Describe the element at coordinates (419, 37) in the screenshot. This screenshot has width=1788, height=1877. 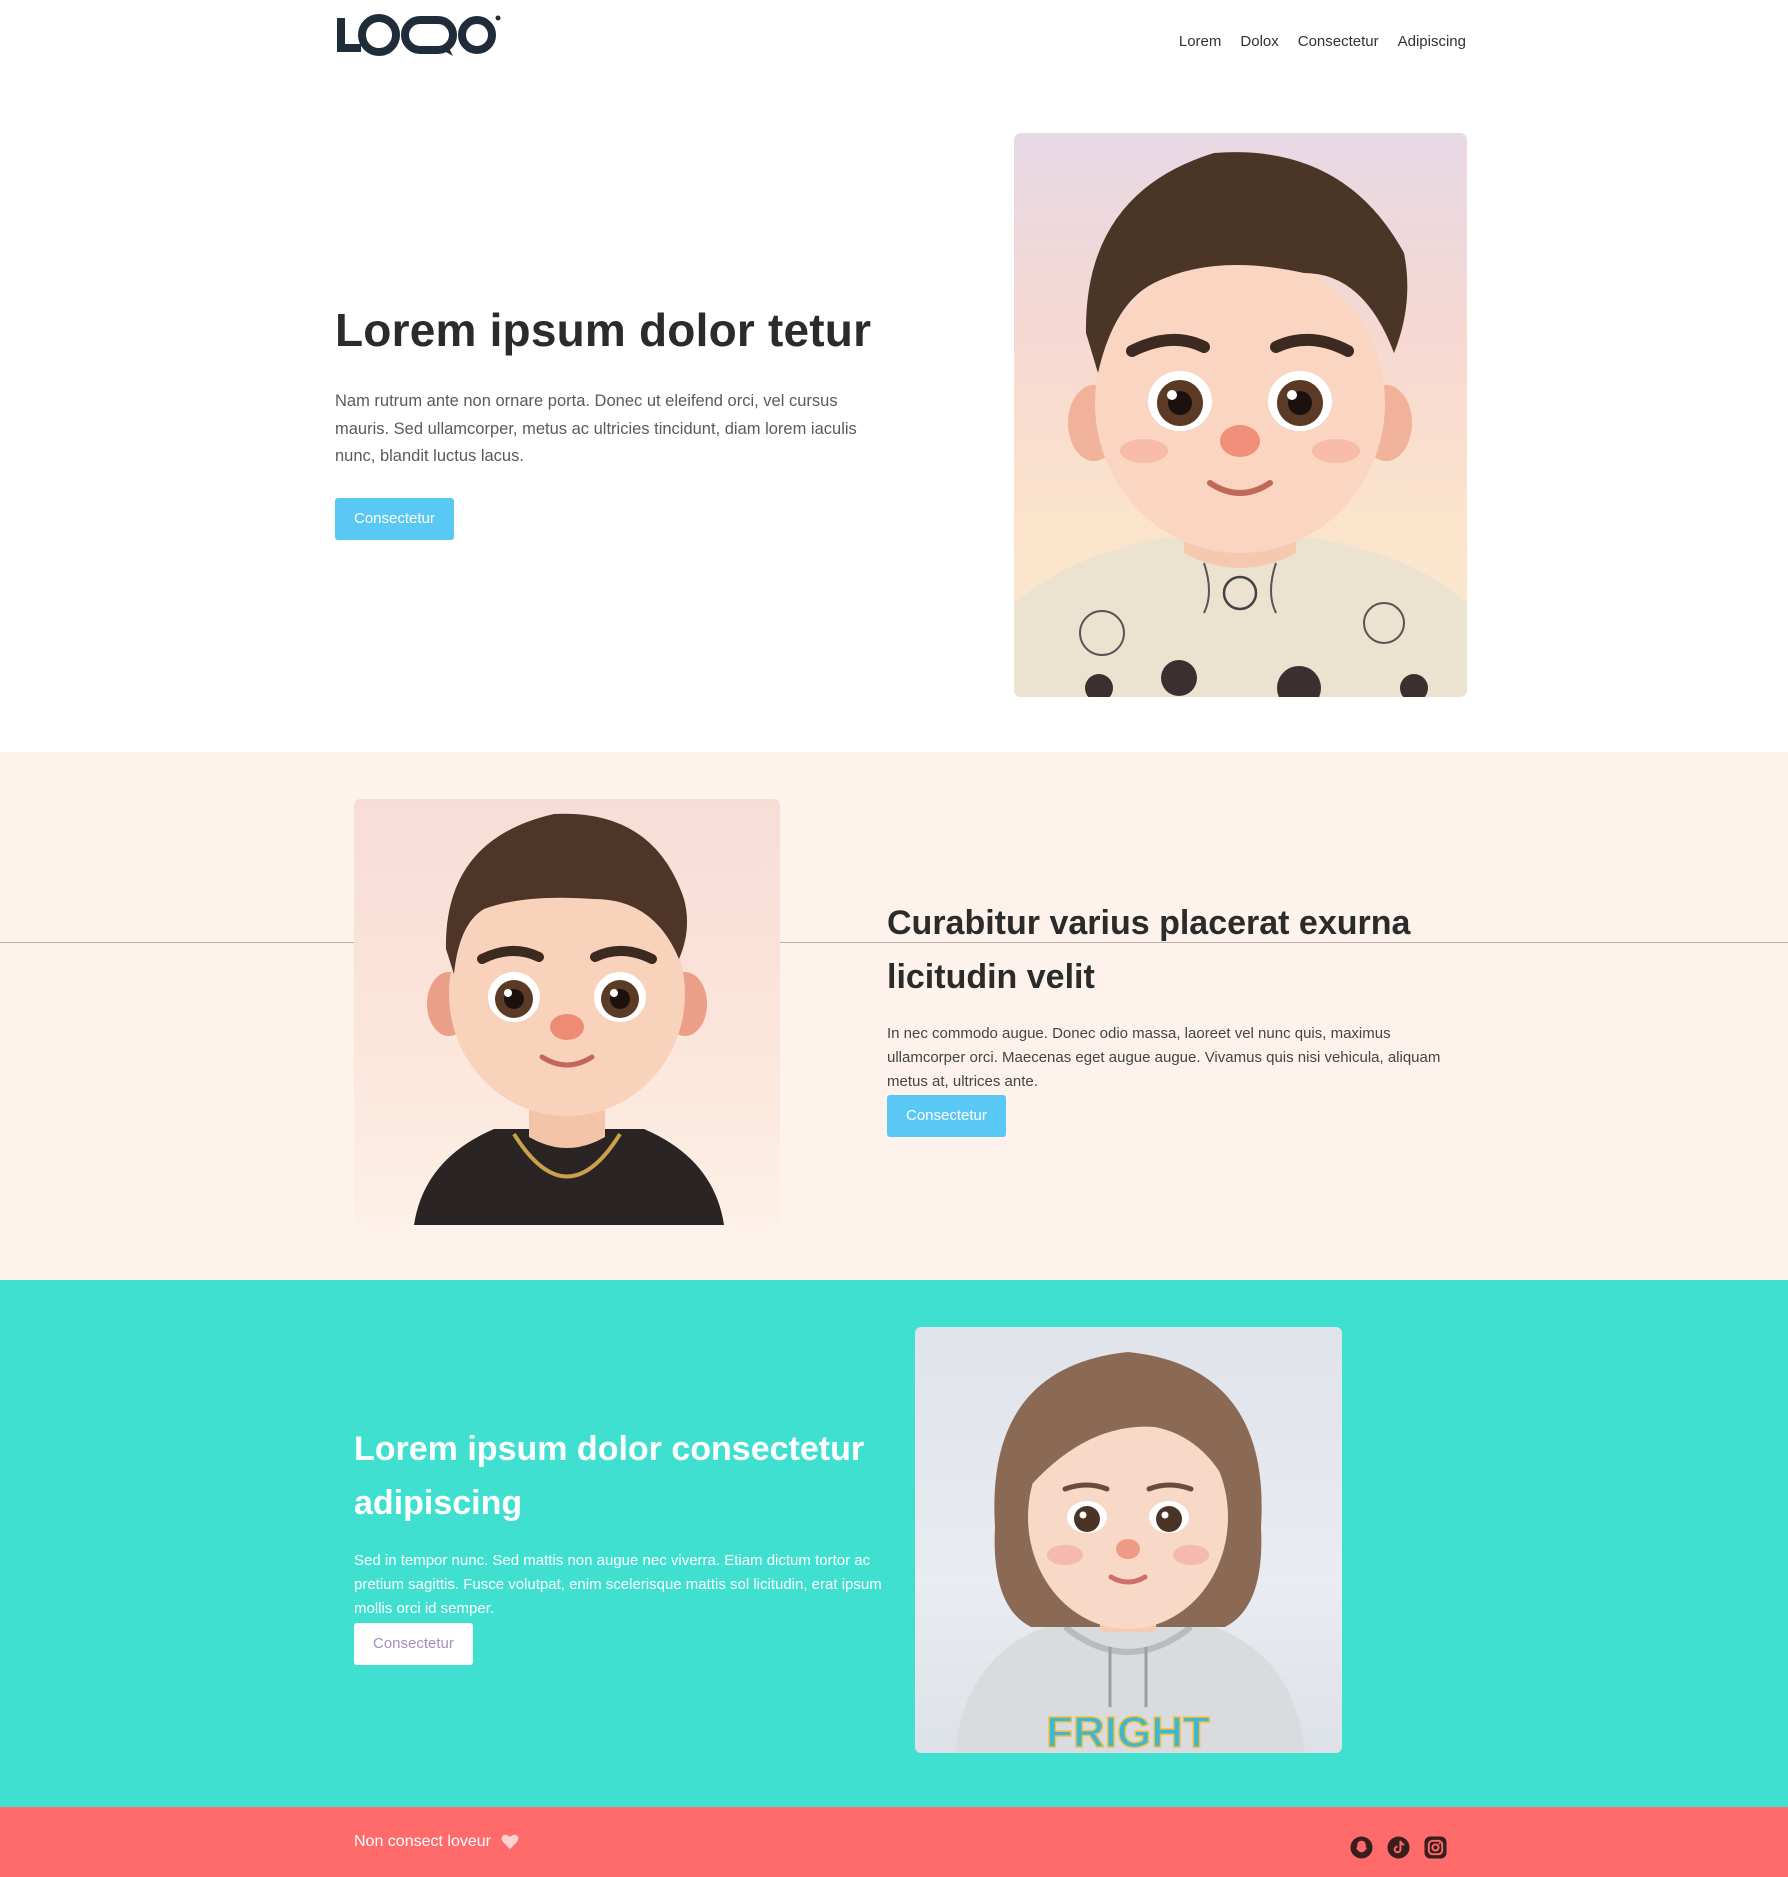
I see `logo` at that location.